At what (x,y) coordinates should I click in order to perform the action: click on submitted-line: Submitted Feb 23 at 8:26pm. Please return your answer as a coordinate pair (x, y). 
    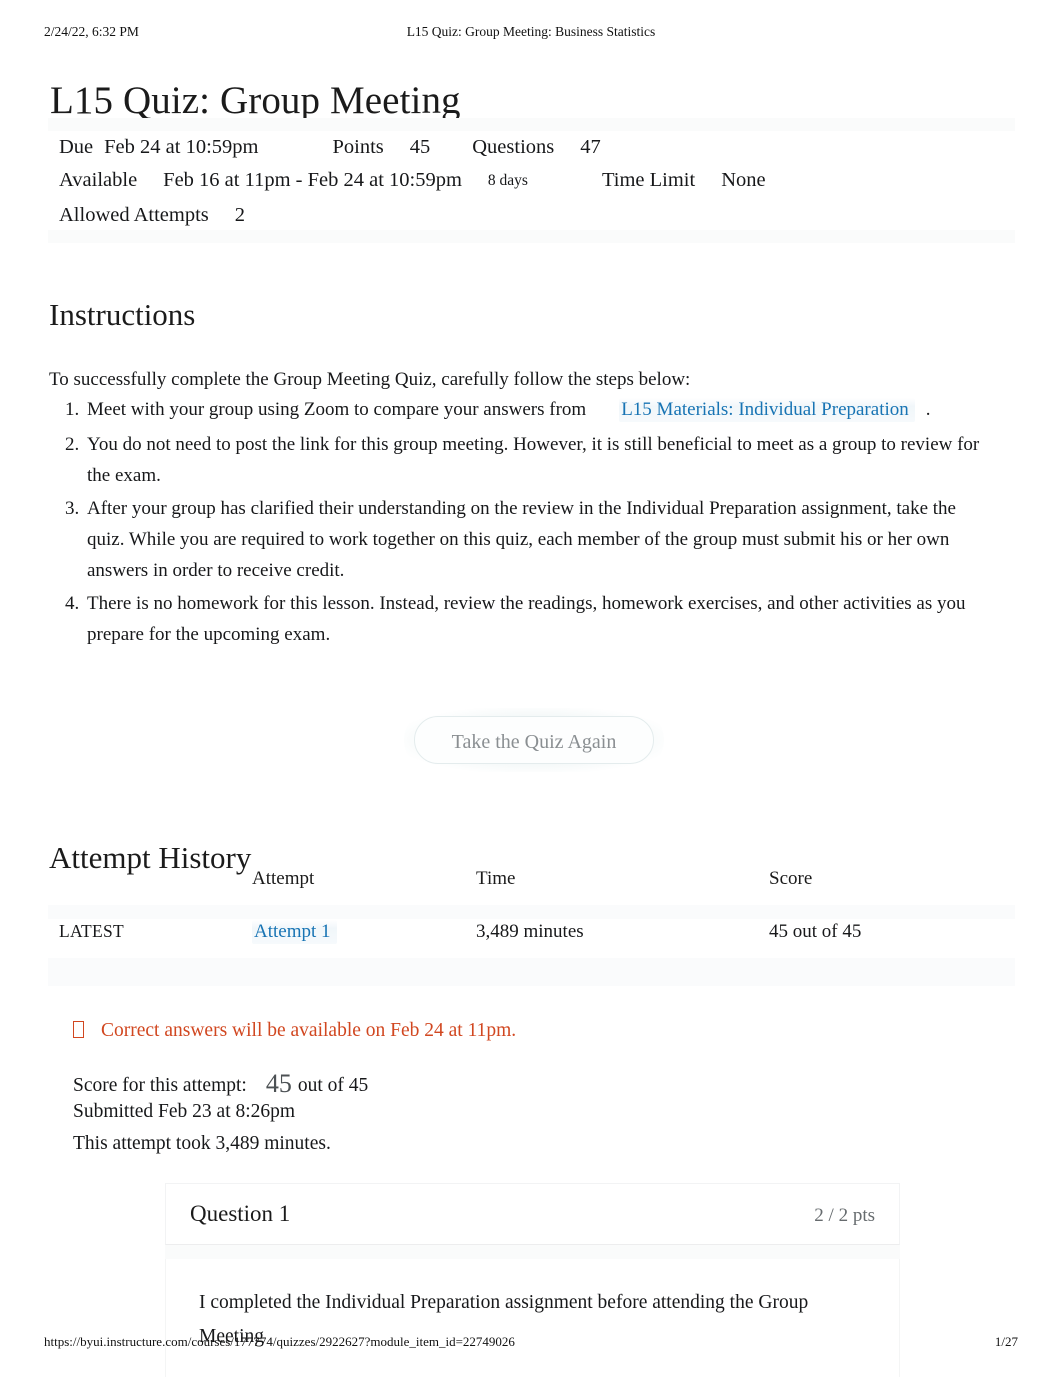
    Looking at the image, I should click on (184, 1111).